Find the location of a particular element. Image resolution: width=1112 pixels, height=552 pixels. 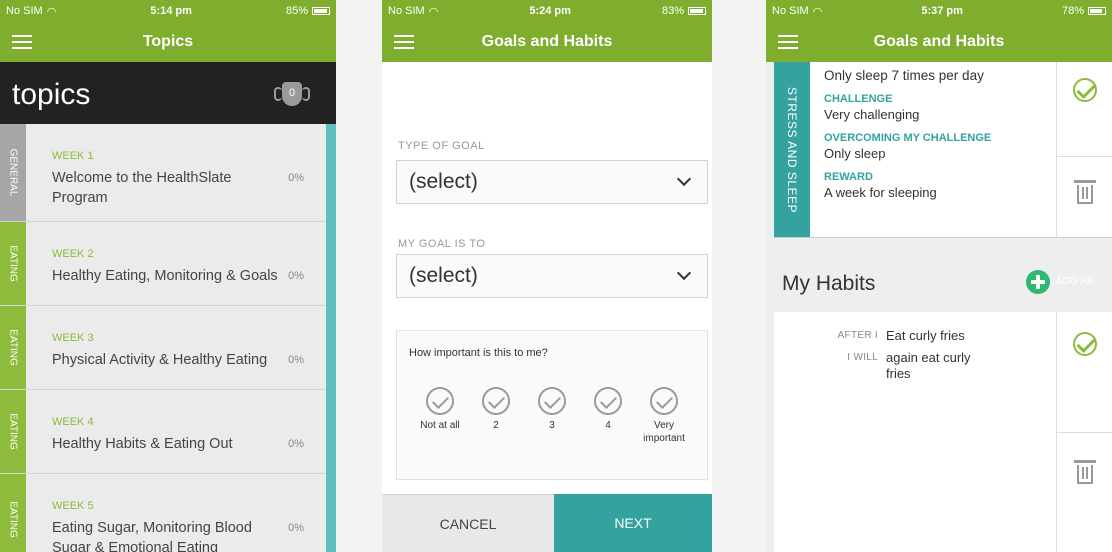

importance-rating: Not at all 2 3 4 Very important is located at coordinates (552, 416).